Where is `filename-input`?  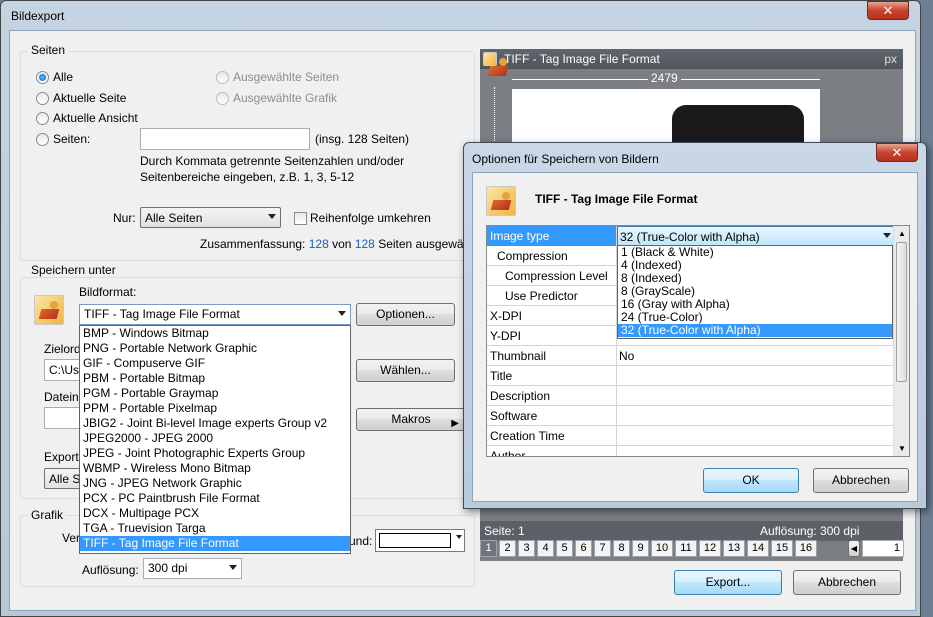 filename-input is located at coordinates (64, 418).